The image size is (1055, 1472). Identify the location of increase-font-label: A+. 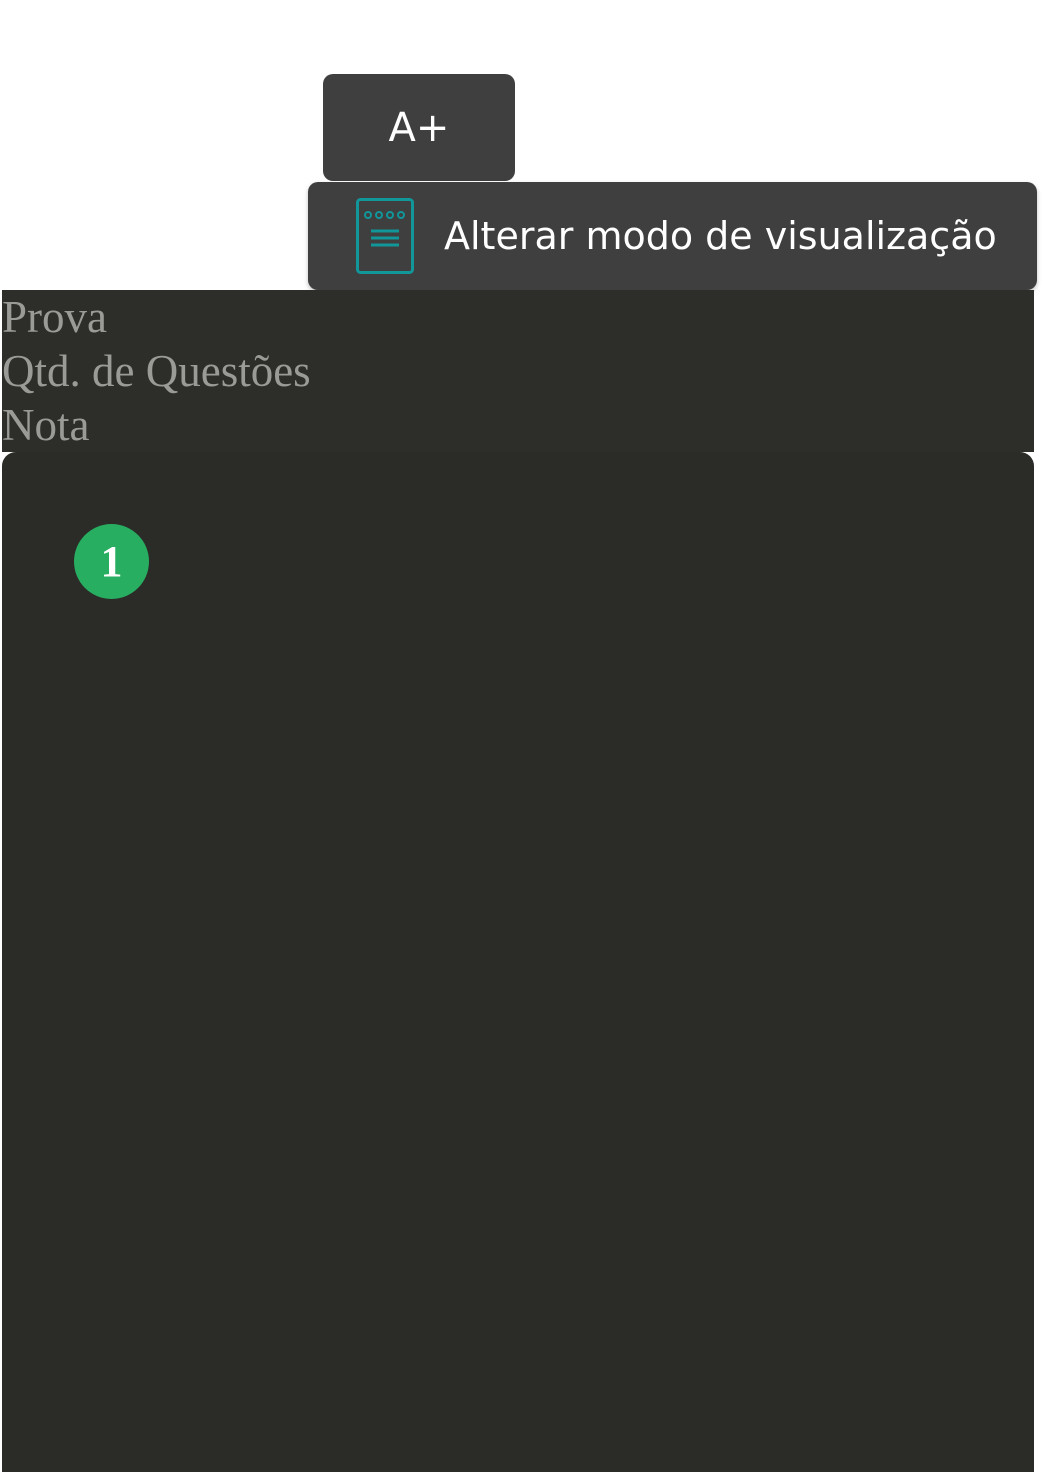
(419, 127).